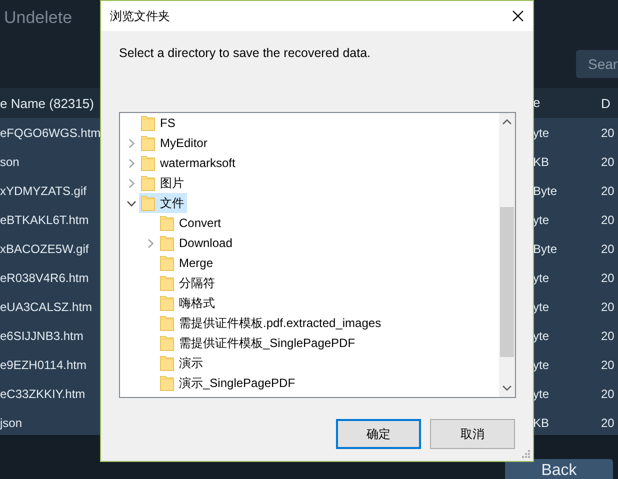 This screenshot has height=479, width=618. Describe the element at coordinates (507, 388) in the screenshot. I see `scroll-down-icon` at that location.